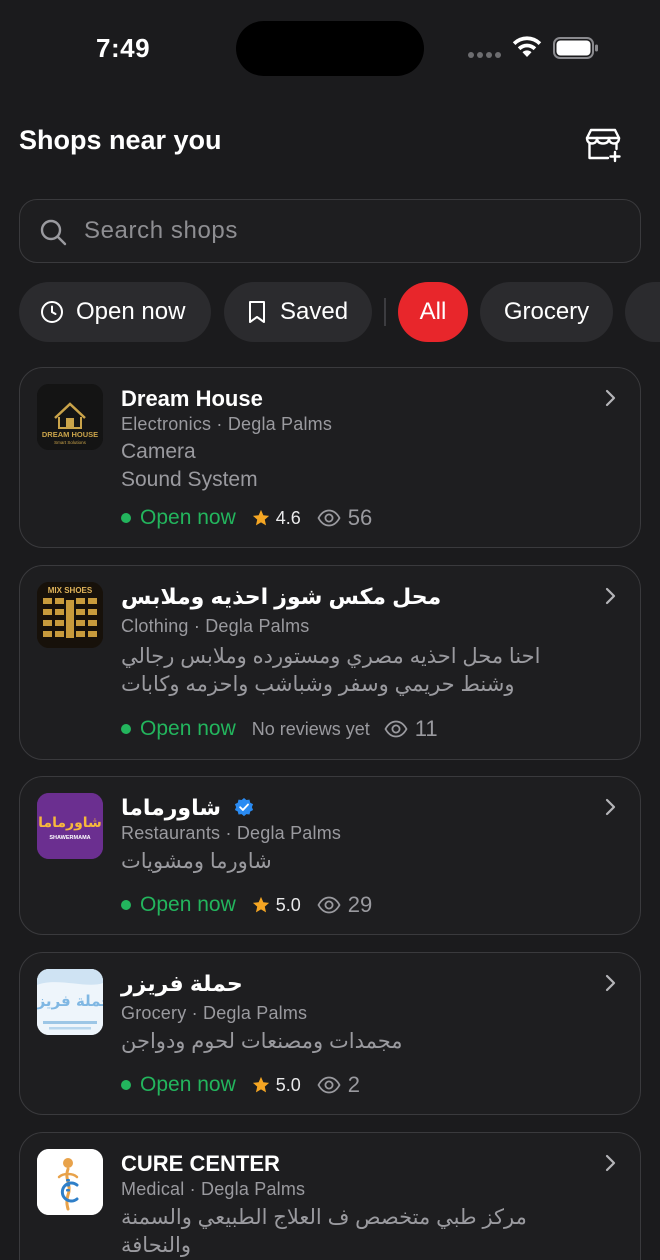 The height and width of the screenshot is (1260, 660). I want to click on svg-text: DREAM HOUSE, so click(70, 434).